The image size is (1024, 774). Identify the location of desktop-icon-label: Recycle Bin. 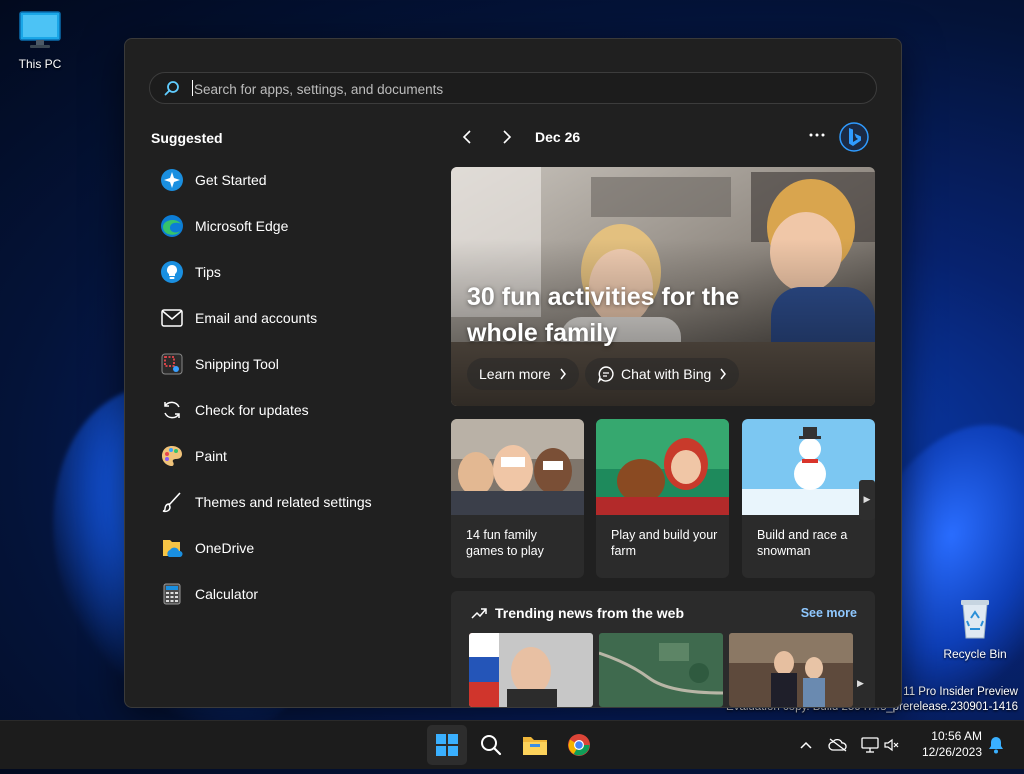
(975, 654).